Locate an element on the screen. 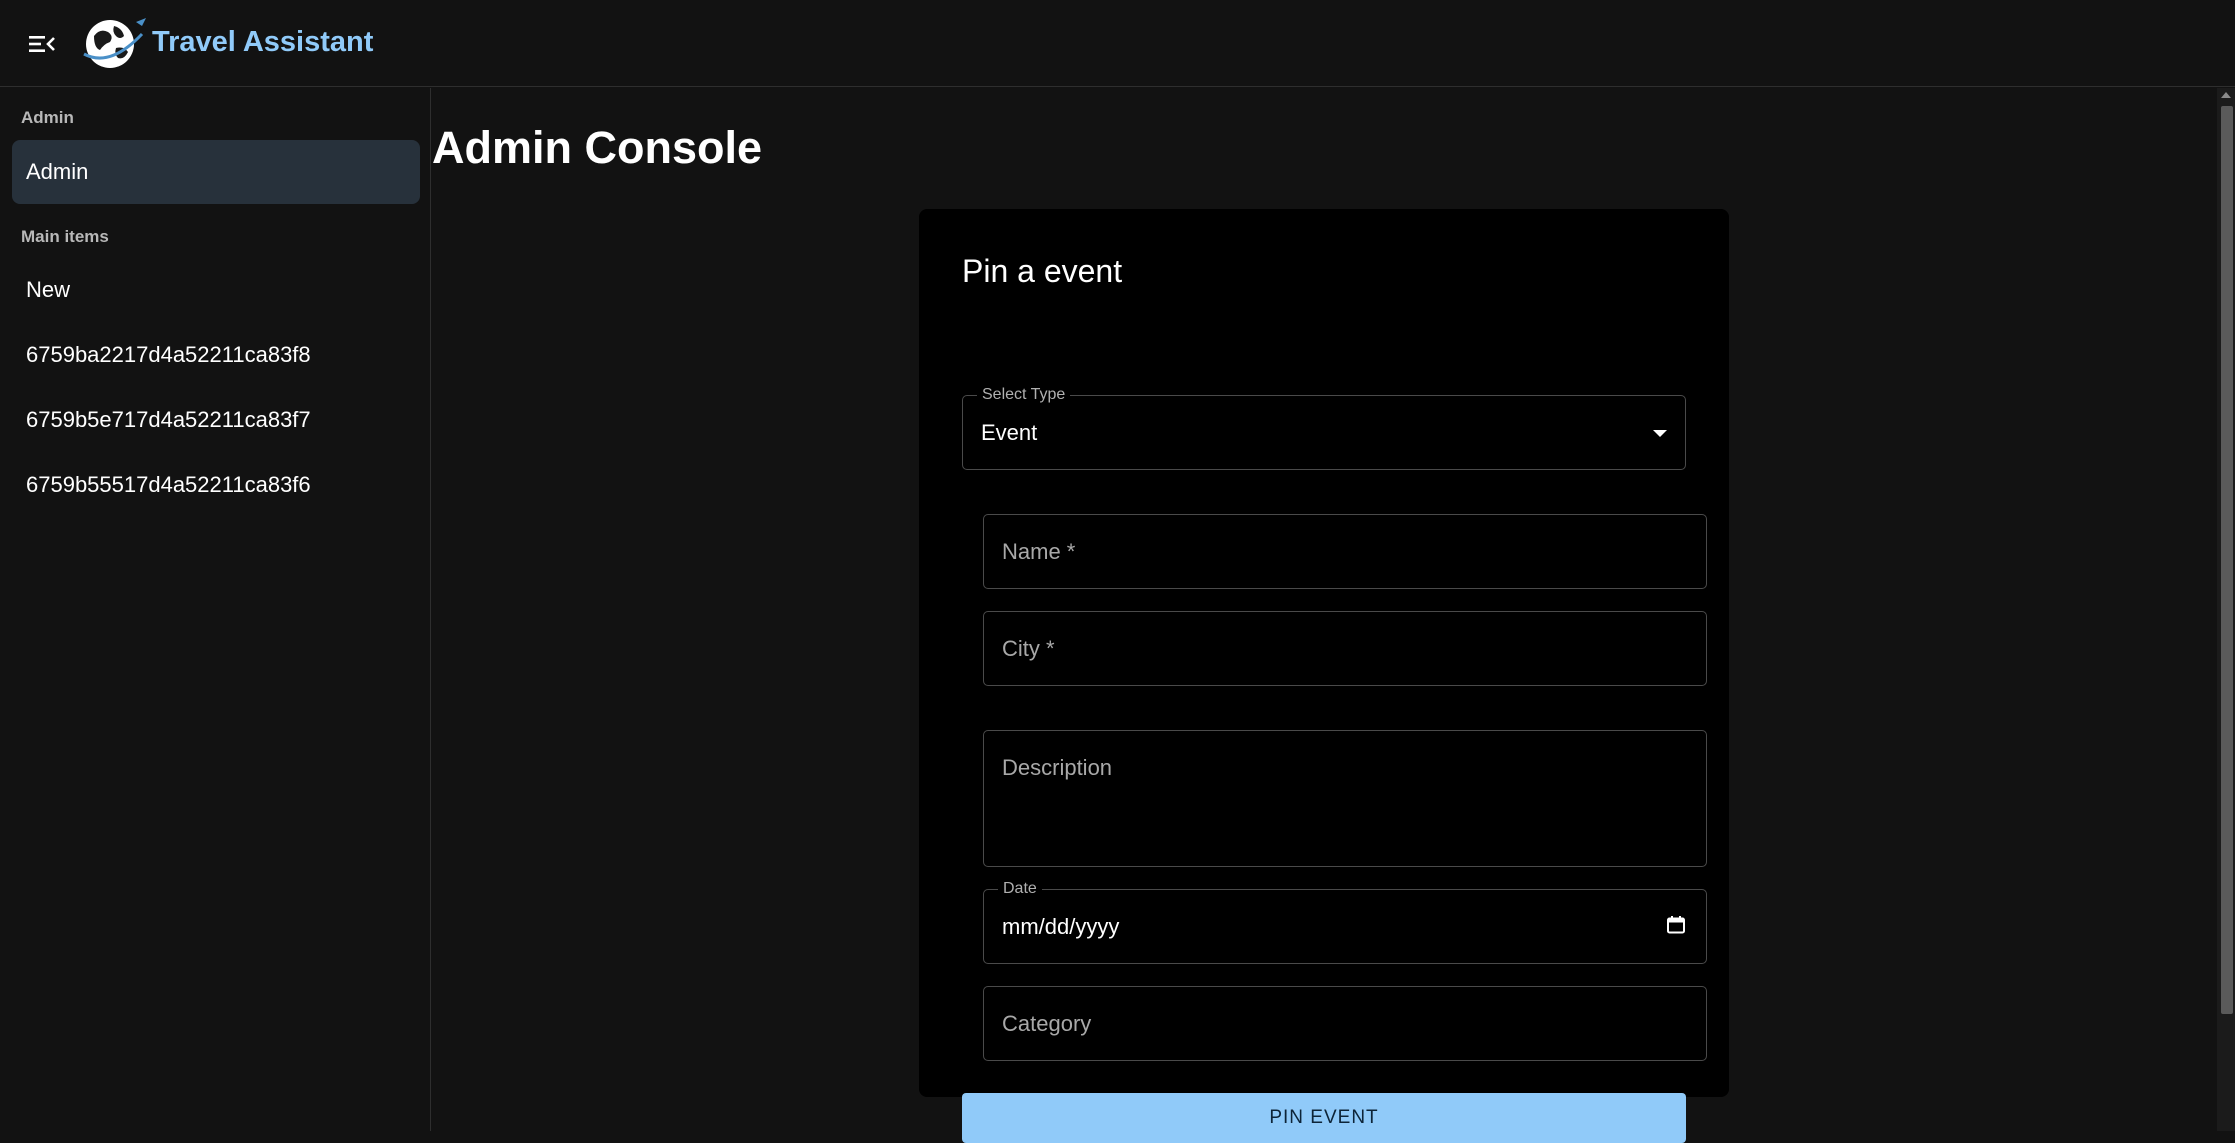 The width and height of the screenshot is (2235, 1143). select-type-label: Select Type is located at coordinates (1024, 395).